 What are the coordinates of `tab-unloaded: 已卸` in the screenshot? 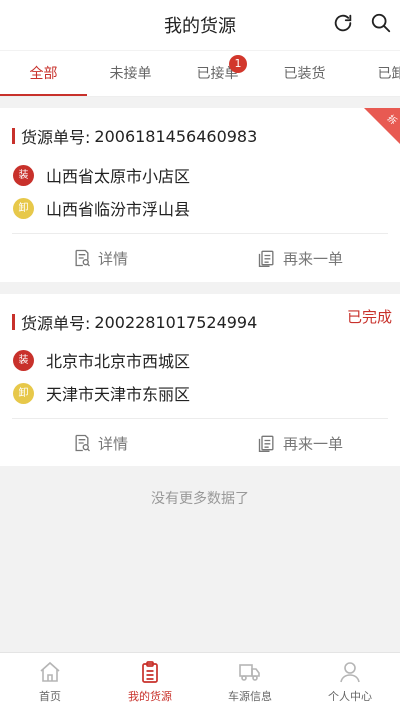 It's located at (374, 73).